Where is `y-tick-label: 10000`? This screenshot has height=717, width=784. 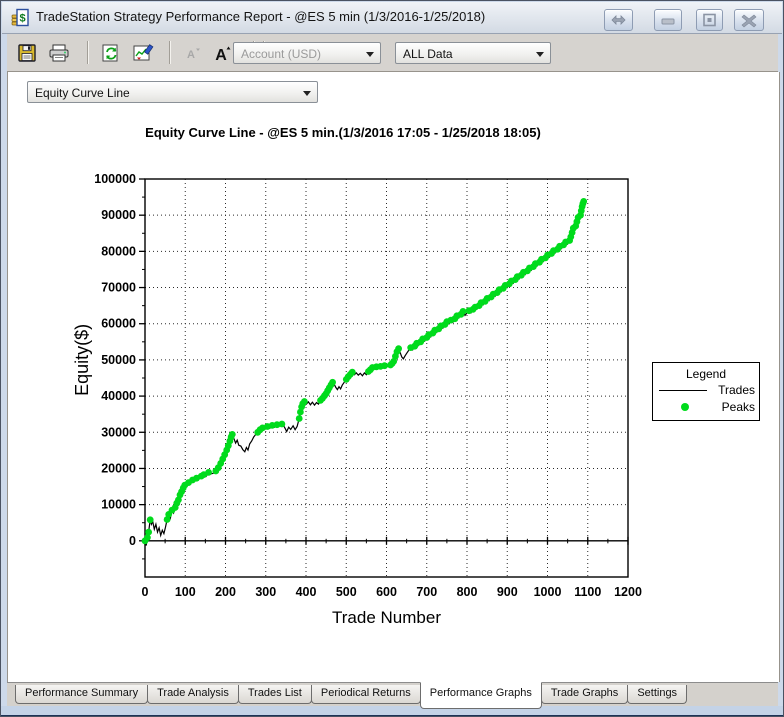 y-tick-label: 10000 is located at coordinates (118, 505).